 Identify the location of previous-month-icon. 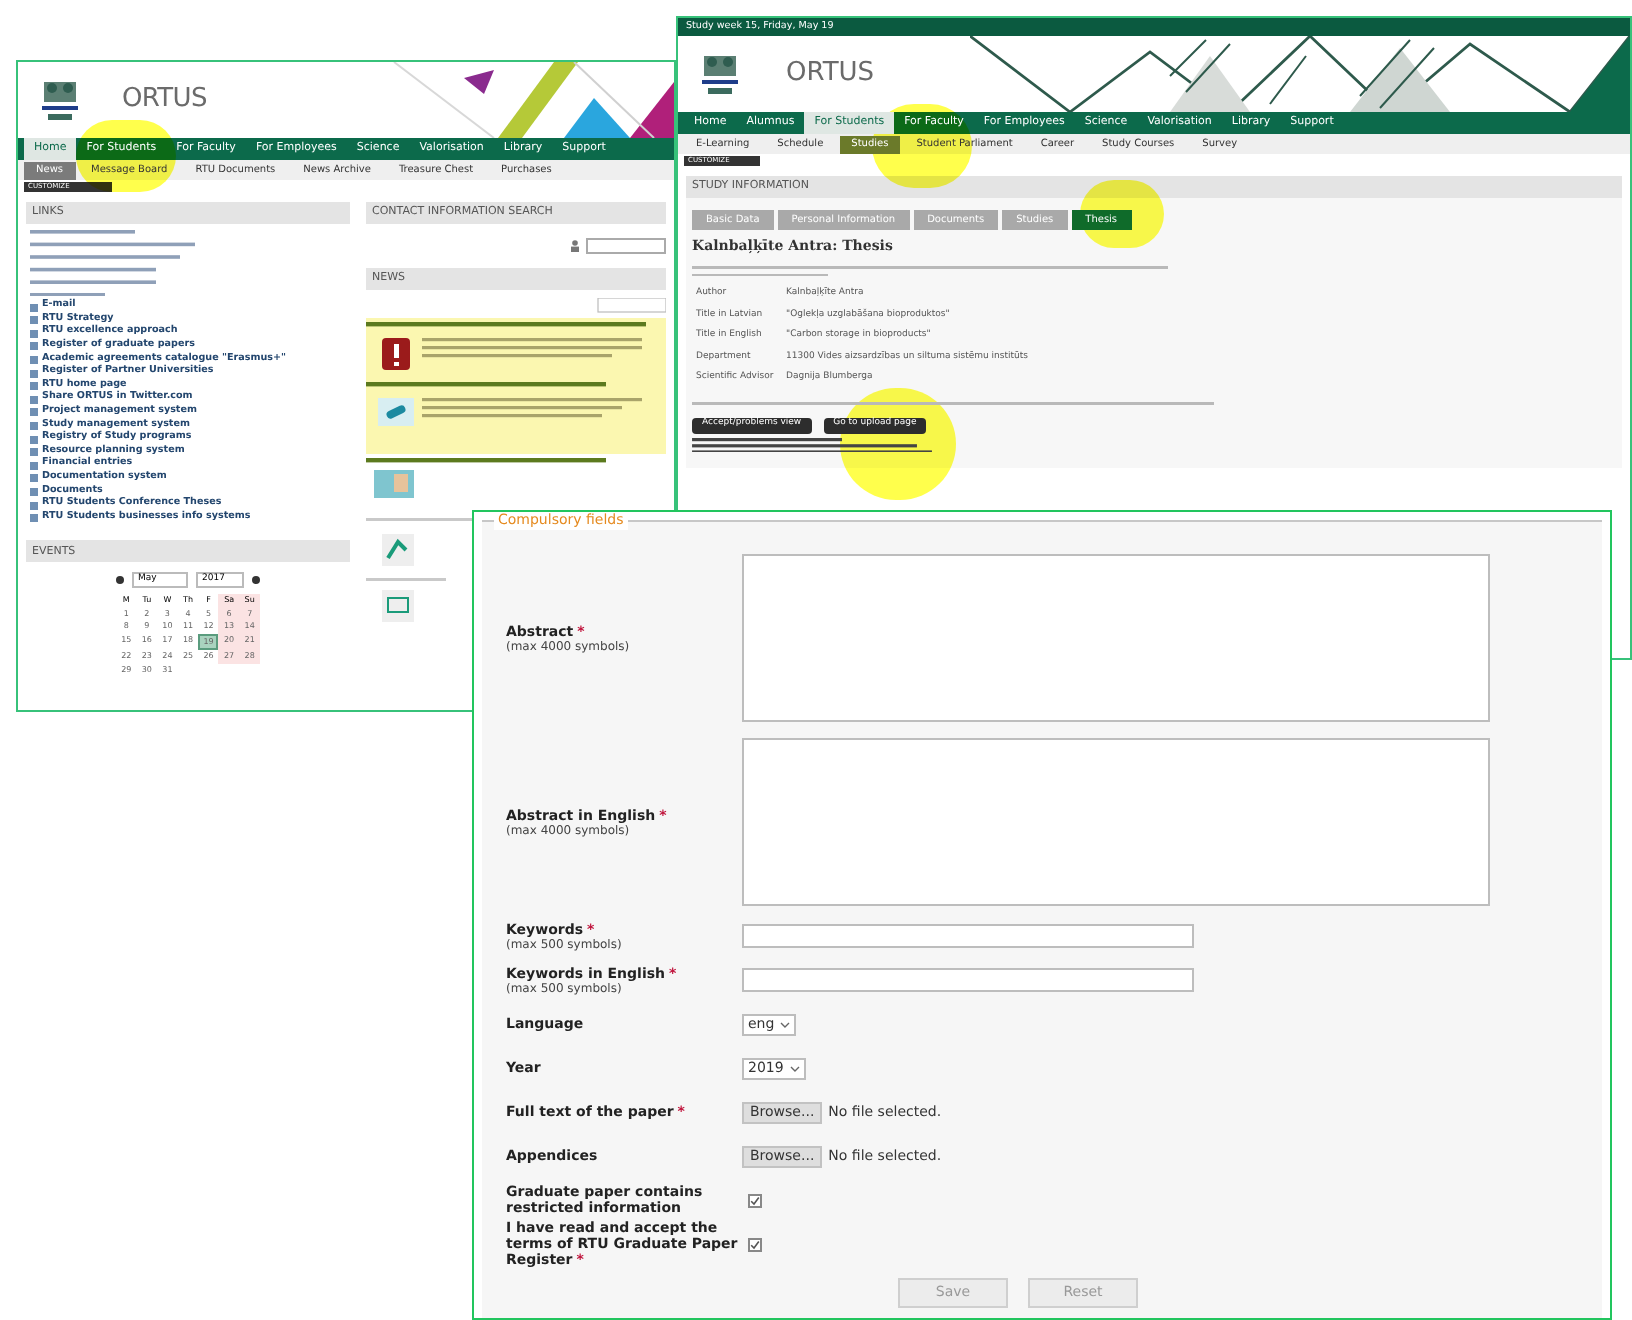
(120, 580).